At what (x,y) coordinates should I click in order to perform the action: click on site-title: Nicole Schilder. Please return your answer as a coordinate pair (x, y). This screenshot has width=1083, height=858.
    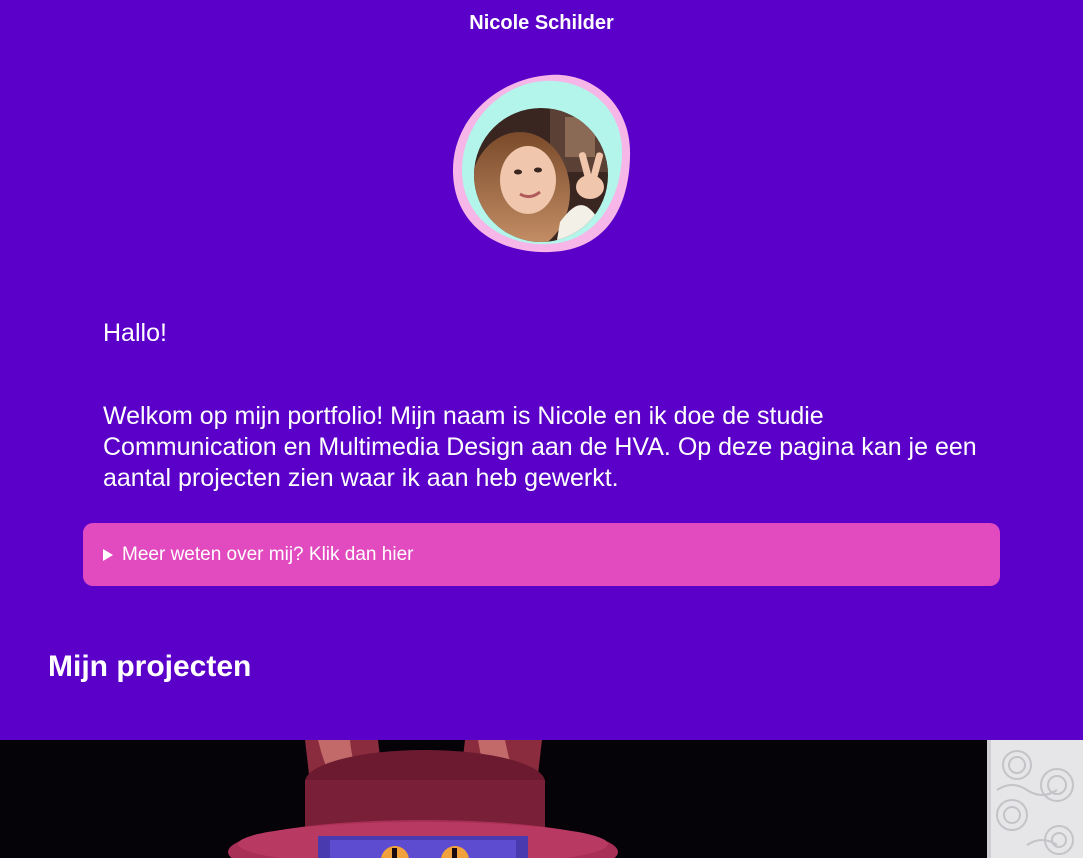
    Looking at the image, I should click on (541, 23).